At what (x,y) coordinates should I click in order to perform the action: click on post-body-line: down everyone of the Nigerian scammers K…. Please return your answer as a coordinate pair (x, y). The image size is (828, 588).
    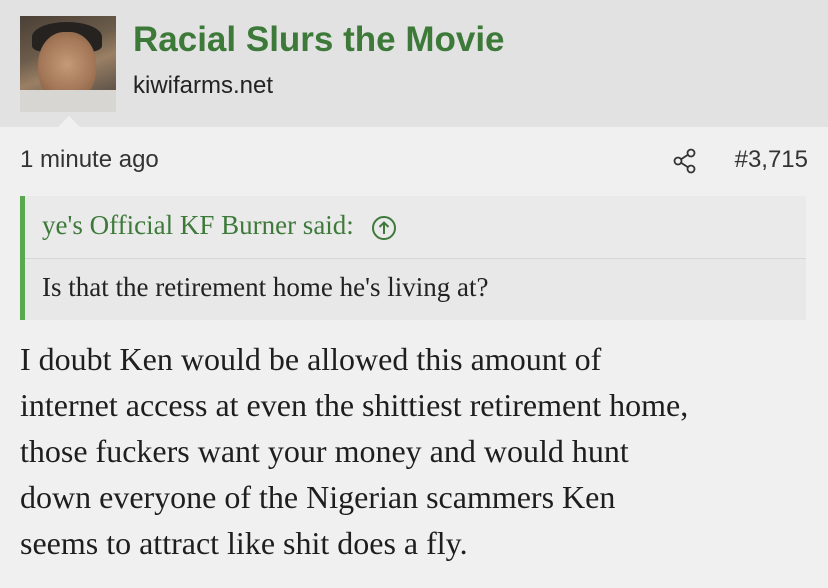
    Looking at the image, I should click on (318, 497).